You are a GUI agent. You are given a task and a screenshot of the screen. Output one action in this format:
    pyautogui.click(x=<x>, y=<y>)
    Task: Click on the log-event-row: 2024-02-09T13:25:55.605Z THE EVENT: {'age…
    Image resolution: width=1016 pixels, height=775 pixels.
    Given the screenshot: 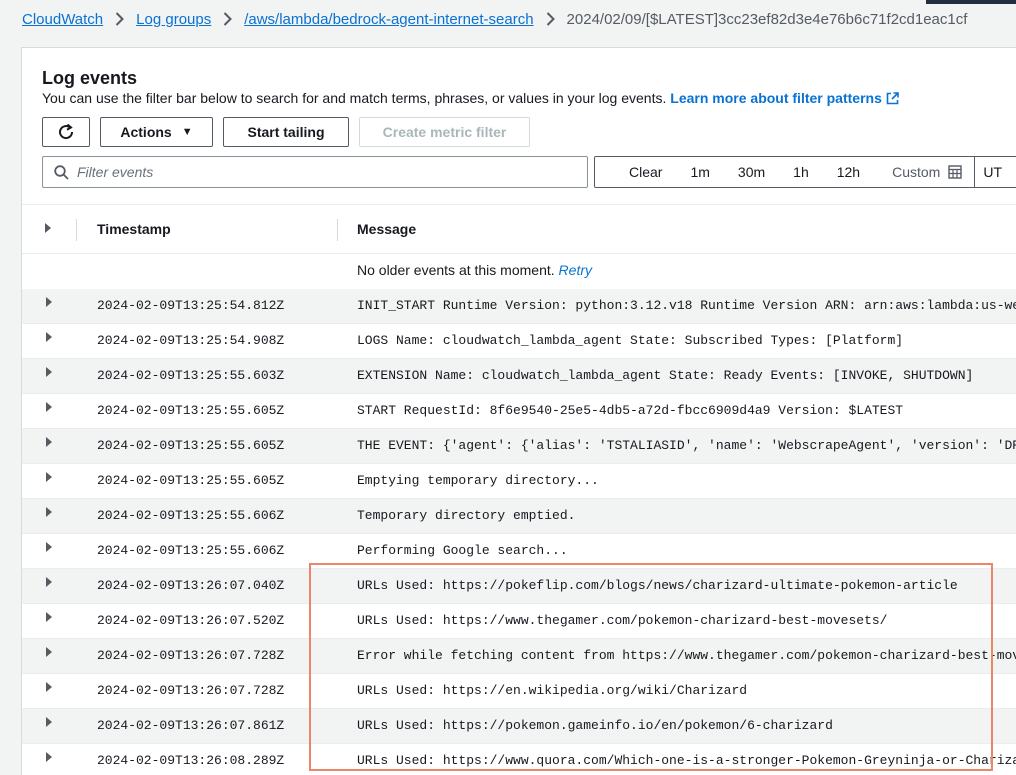 What is the action you would take?
    pyautogui.click(x=519, y=446)
    